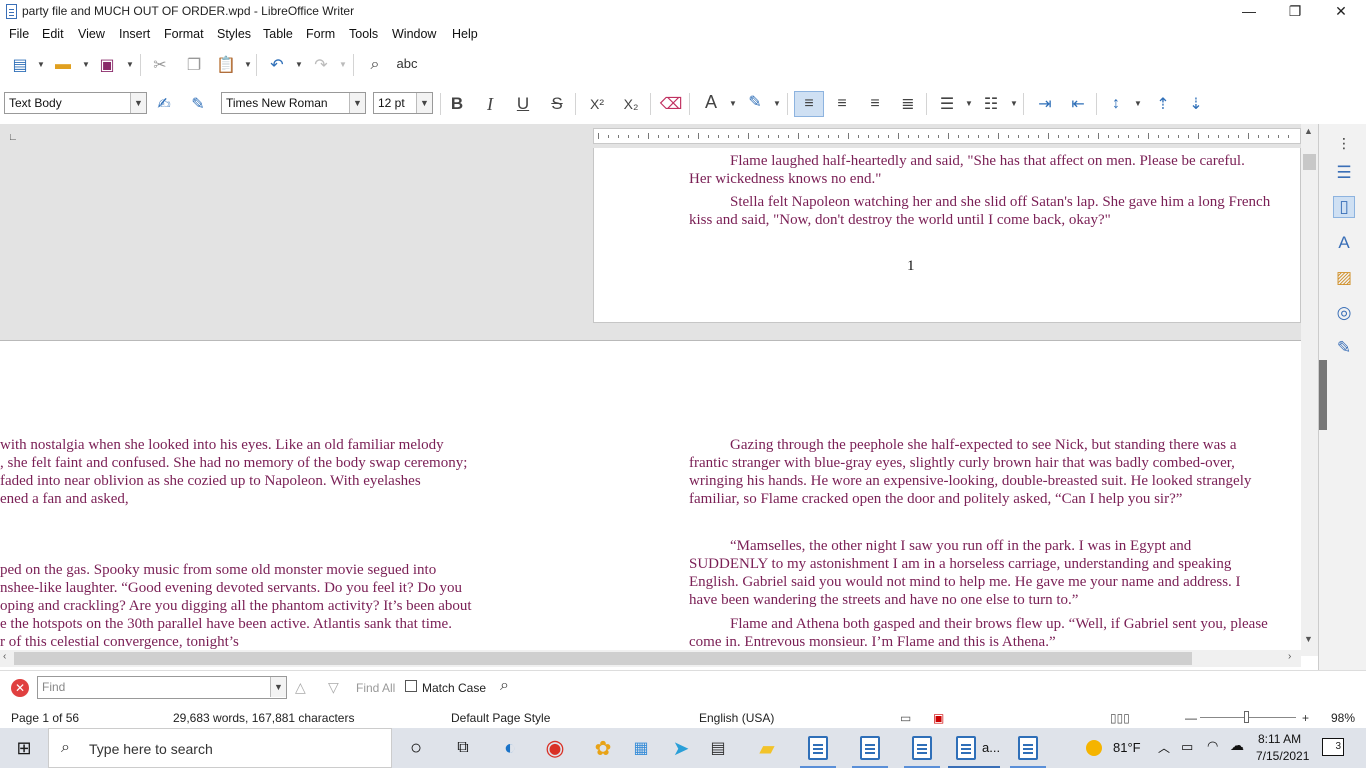 The height and width of the screenshot is (768, 1366). Describe the element at coordinates (1187, 747) in the screenshot. I see `battery-icon: ▭` at that location.